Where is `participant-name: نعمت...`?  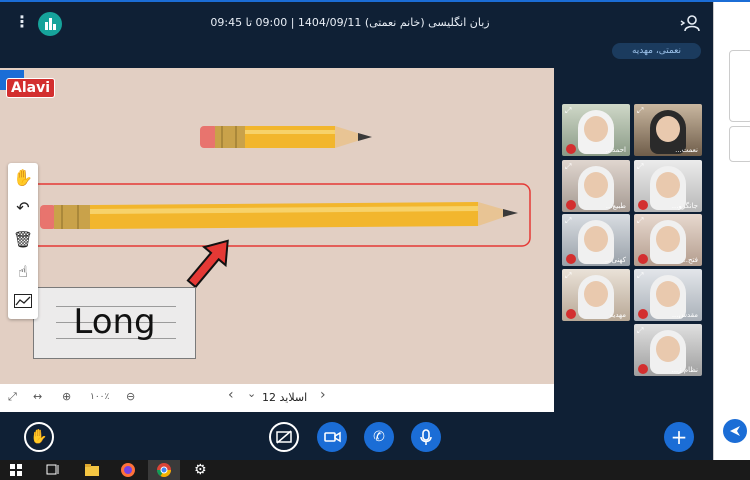 participant-name: نعمت... is located at coordinates (686, 150).